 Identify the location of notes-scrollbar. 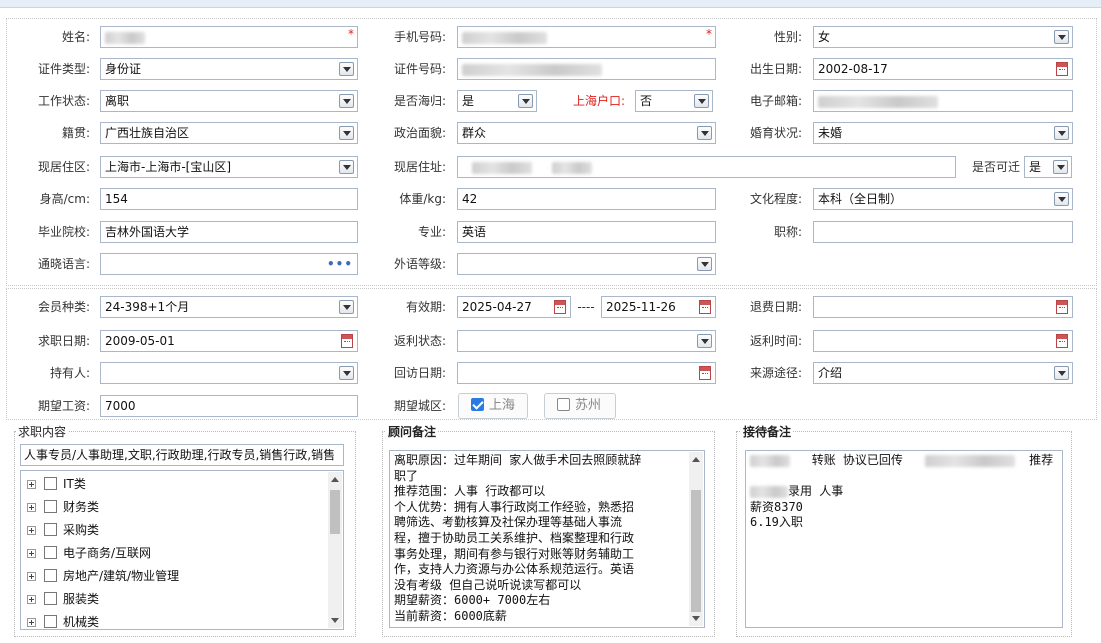
(696, 539).